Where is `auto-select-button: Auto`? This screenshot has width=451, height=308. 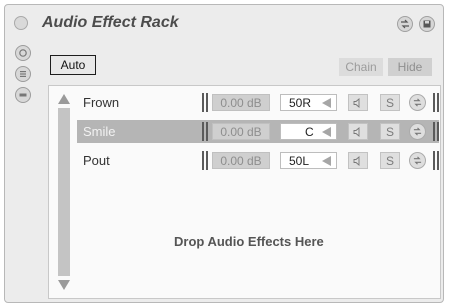
auto-select-button: Auto is located at coordinates (73, 65).